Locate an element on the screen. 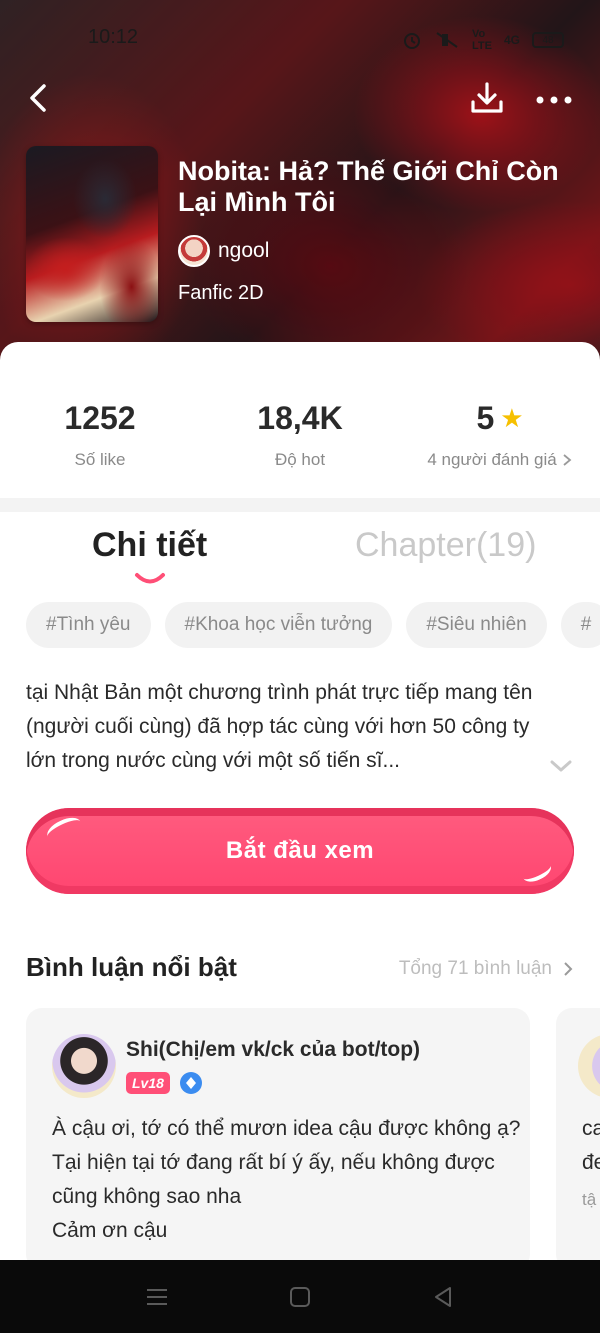  menu-nav-button is located at coordinates (157, 1297).